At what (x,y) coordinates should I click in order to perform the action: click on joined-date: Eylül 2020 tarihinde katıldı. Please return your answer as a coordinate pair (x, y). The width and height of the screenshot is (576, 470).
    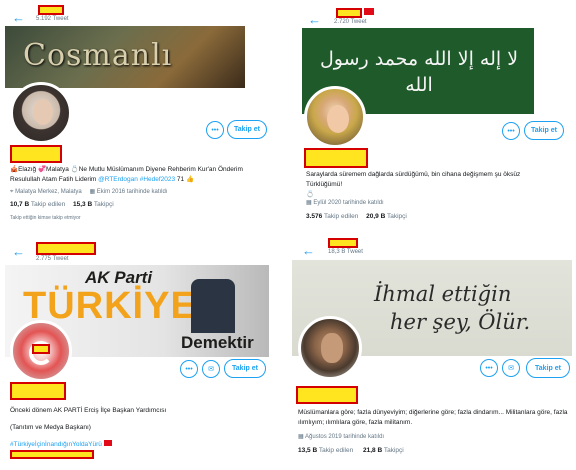
    Looking at the image, I should click on (348, 203).